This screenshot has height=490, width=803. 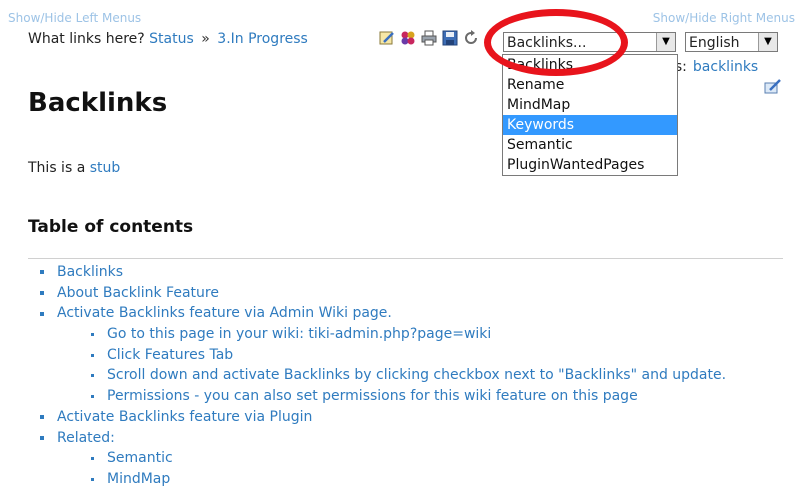 I want to click on toc-divider, so click(x=405, y=258).